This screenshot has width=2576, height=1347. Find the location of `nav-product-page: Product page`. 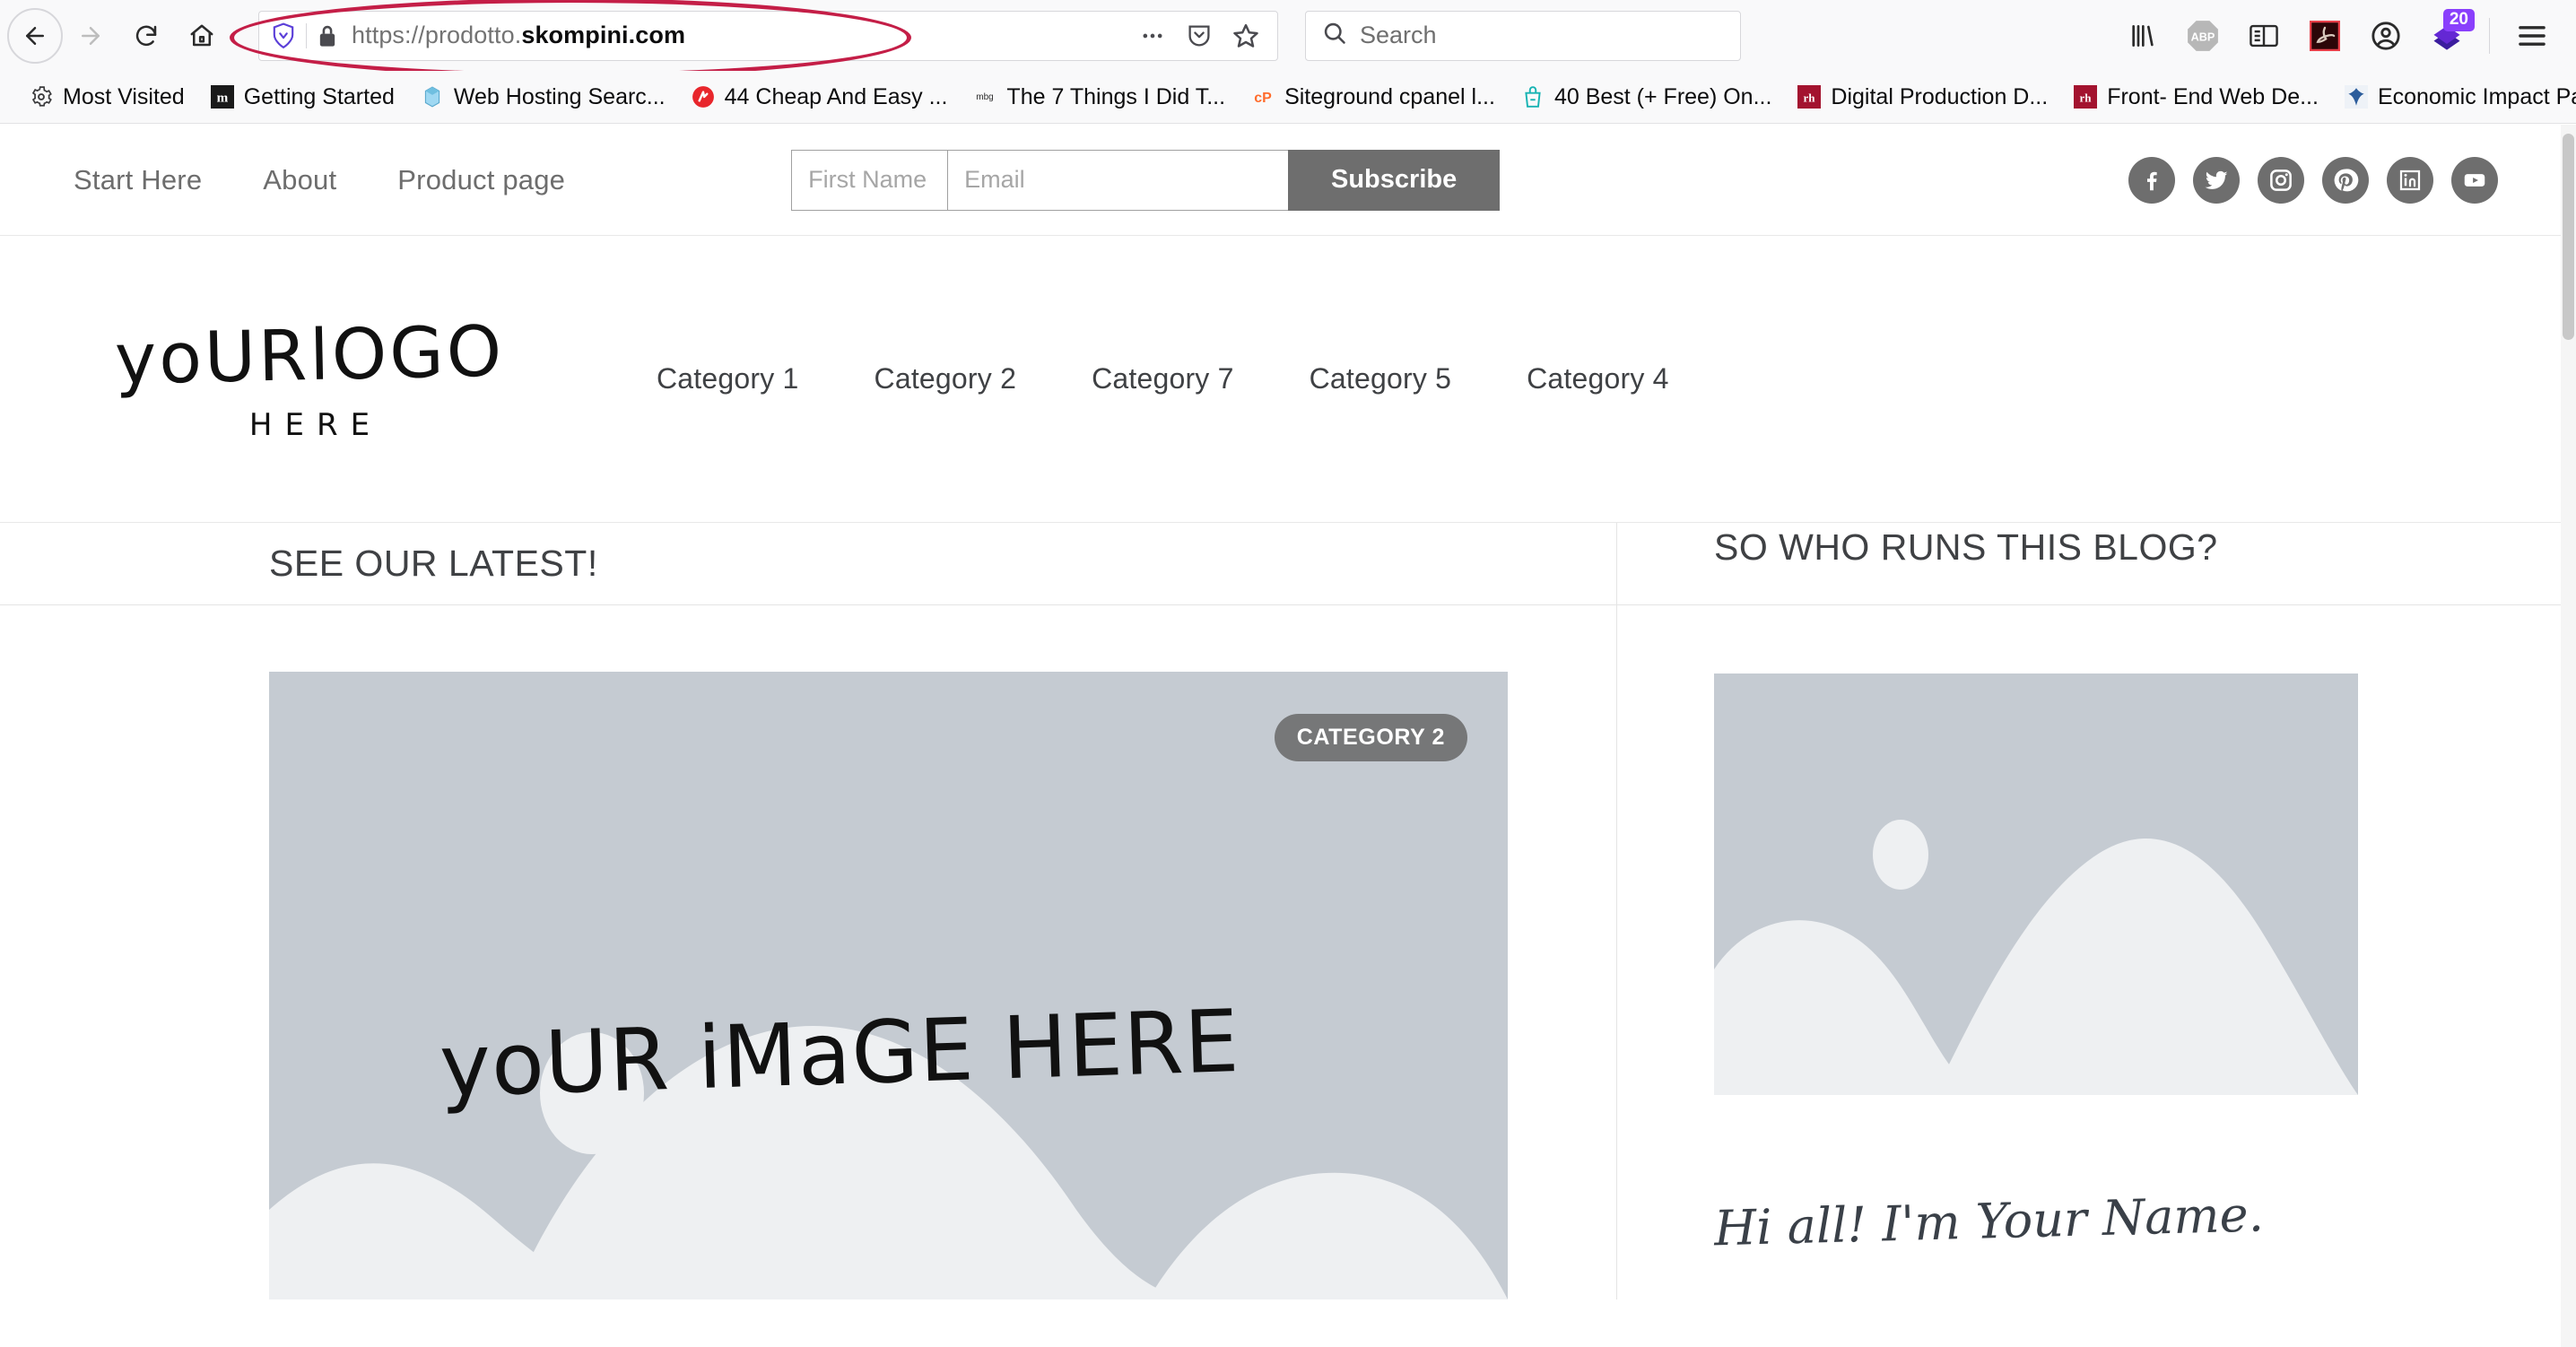

nav-product-page: Product page is located at coordinates (481, 180).